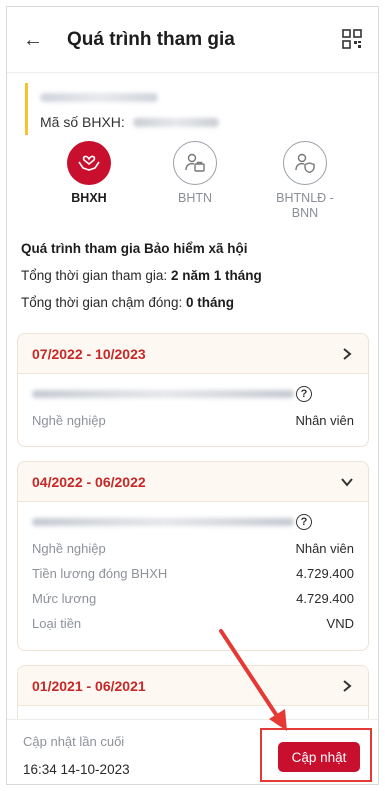 Image resolution: width=385 pixels, height=791 pixels. I want to click on user-info: Mã số BHXH:, so click(195, 109).